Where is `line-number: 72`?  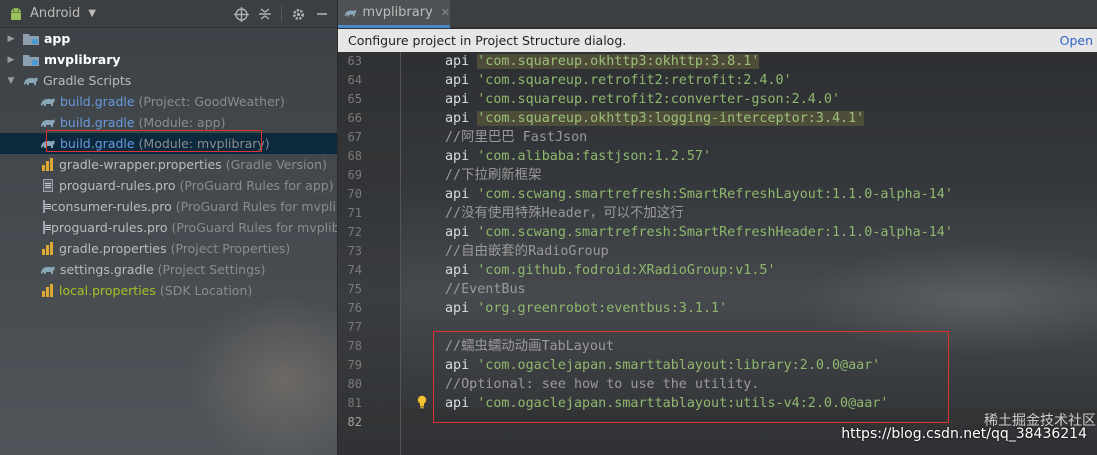 line-number: 72 is located at coordinates (354, 232).